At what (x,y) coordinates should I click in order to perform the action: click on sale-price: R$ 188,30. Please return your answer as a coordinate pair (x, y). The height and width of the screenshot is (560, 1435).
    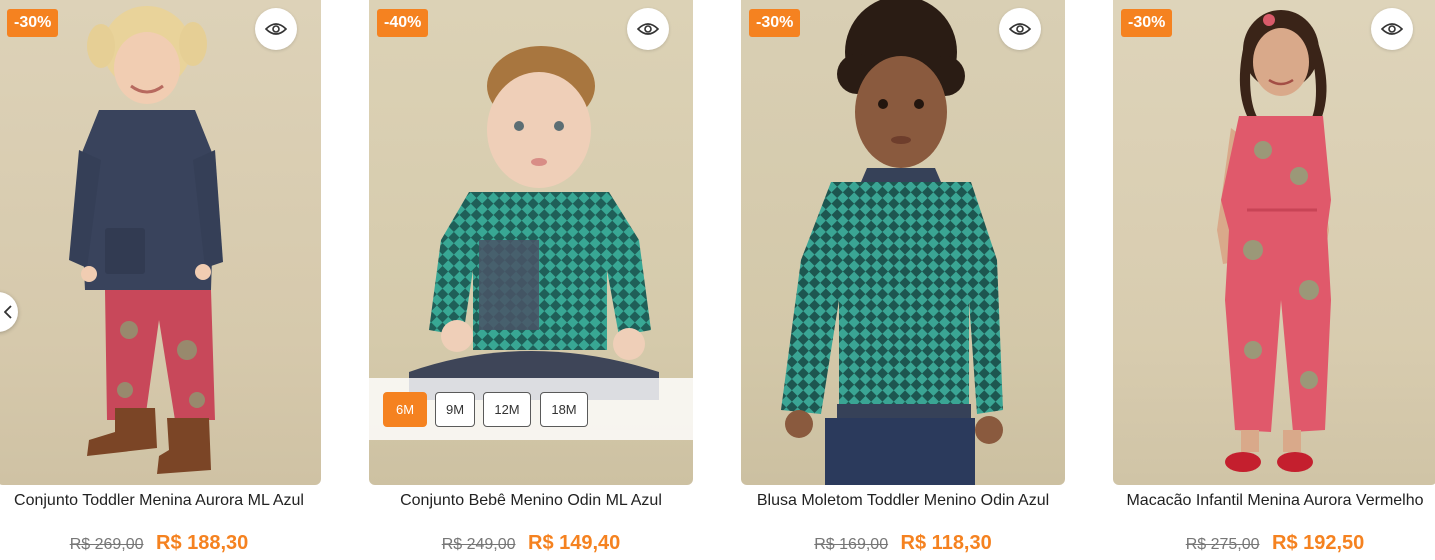
    Looking at the image, I should click on (202, 543).